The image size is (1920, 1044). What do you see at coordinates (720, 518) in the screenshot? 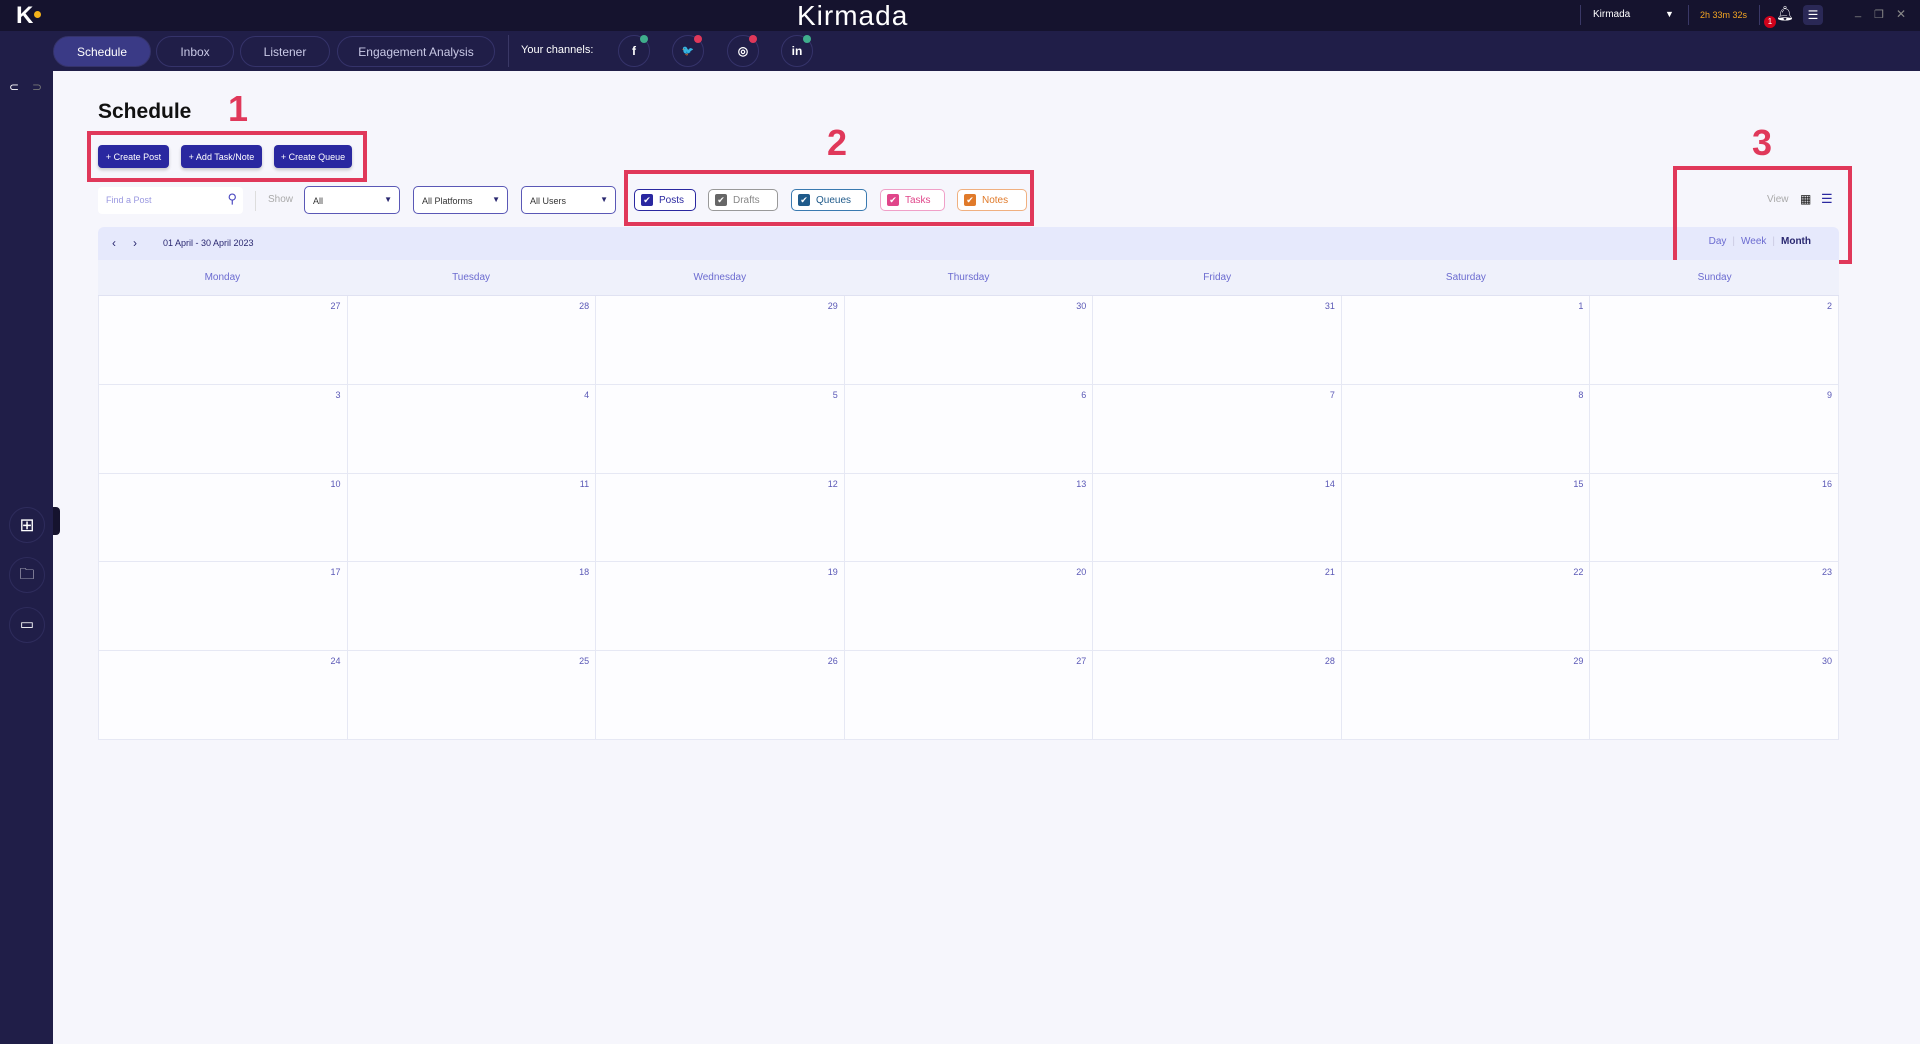
I see `day-cell: 12` at bounding box center [720, 518].